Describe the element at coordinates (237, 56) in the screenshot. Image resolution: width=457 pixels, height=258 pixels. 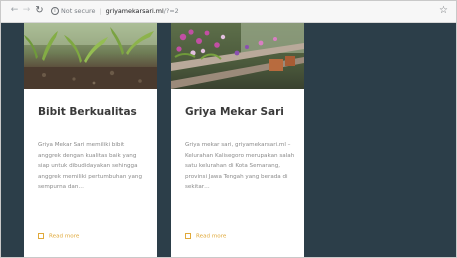
I see `orchid-greenhouse-photo` at that location.